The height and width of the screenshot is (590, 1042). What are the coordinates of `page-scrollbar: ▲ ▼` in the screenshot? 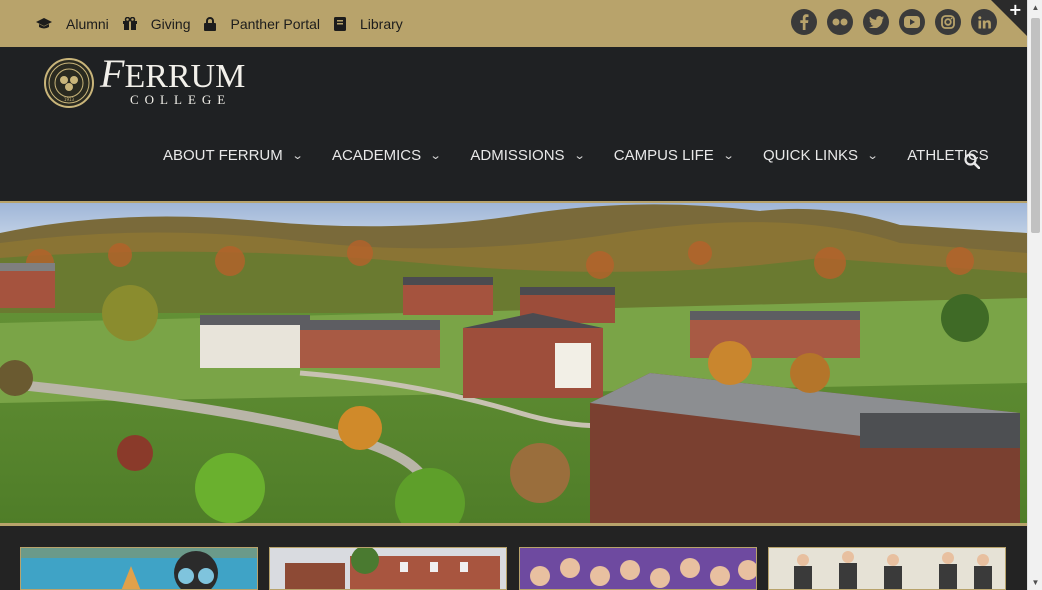 It's located at (1034, 295).